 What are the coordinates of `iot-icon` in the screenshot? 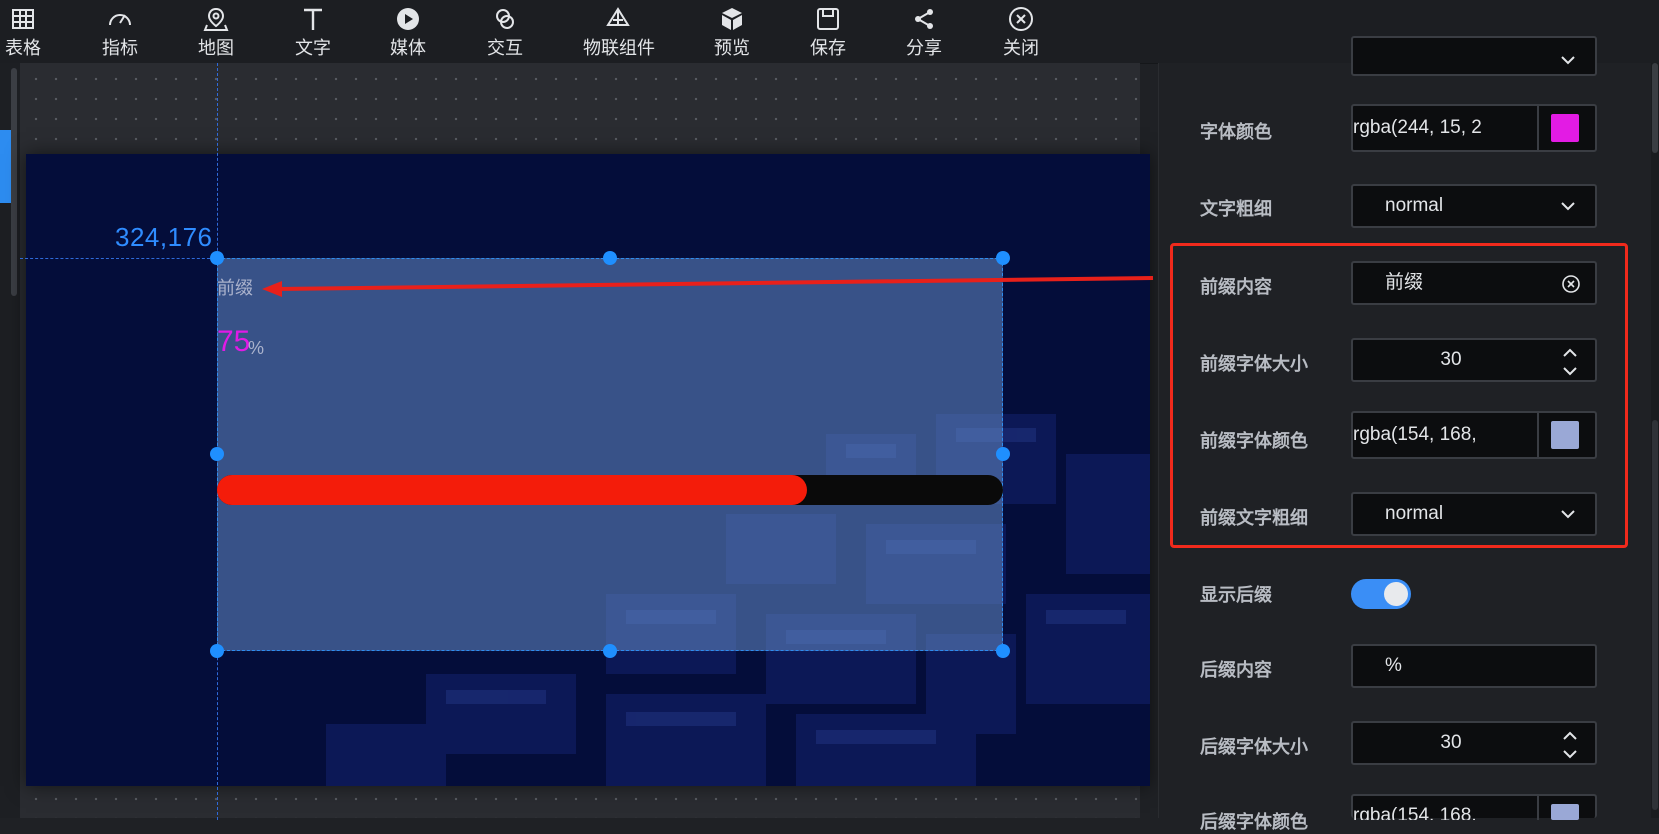 It's located at (618, 16).